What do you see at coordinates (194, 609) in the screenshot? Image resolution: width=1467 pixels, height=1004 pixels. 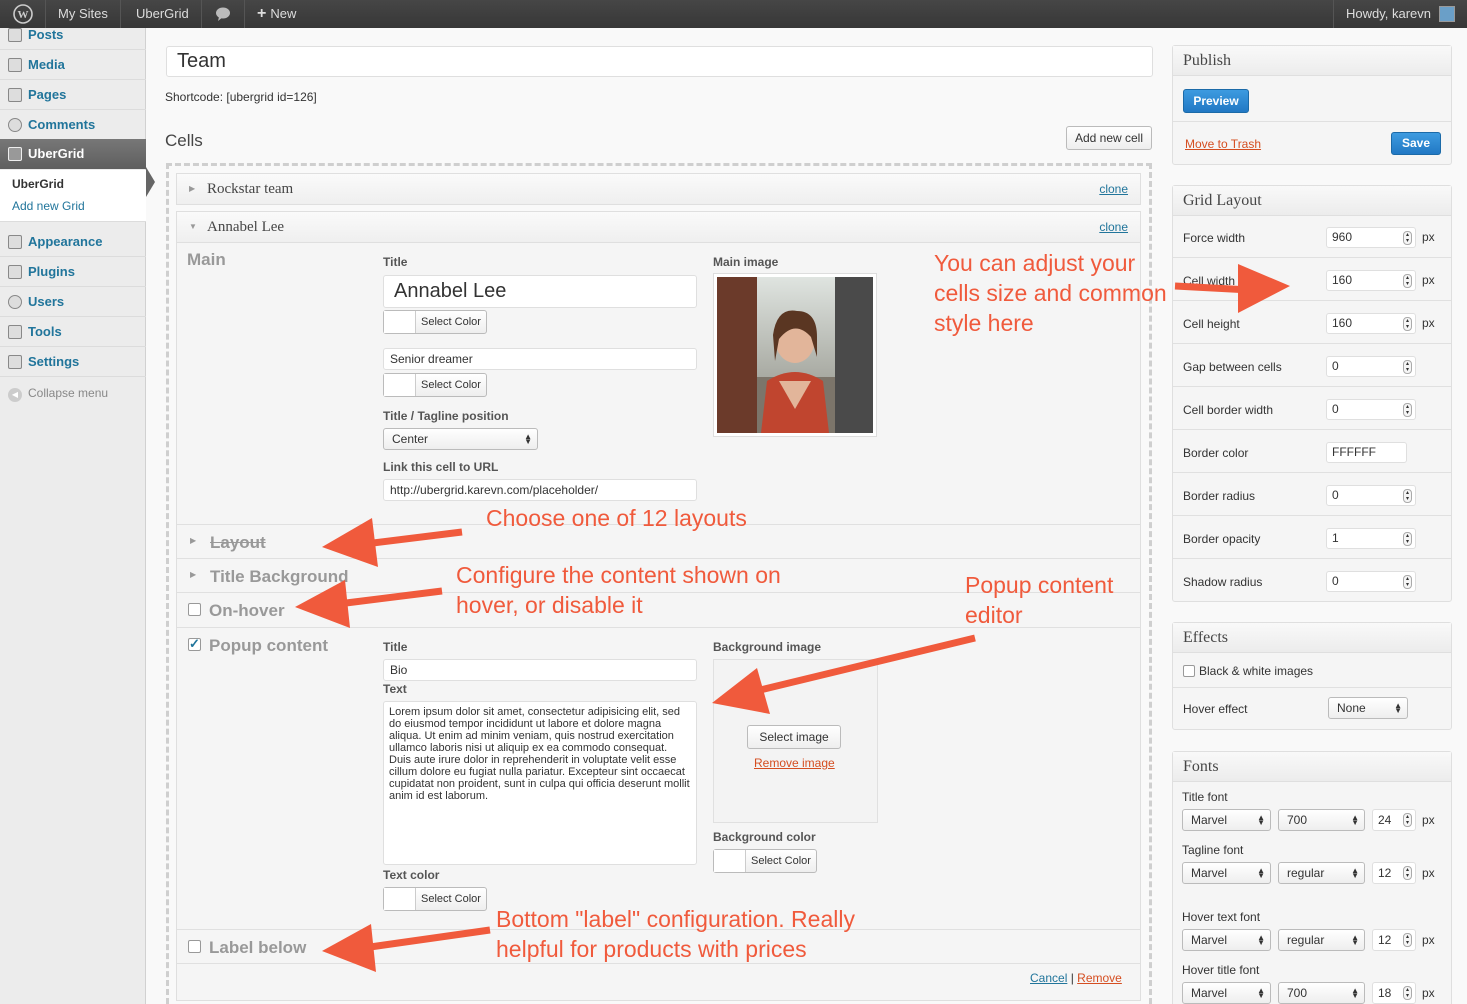 I see `on-hover-checkbox` at bounding box center [194, 609].